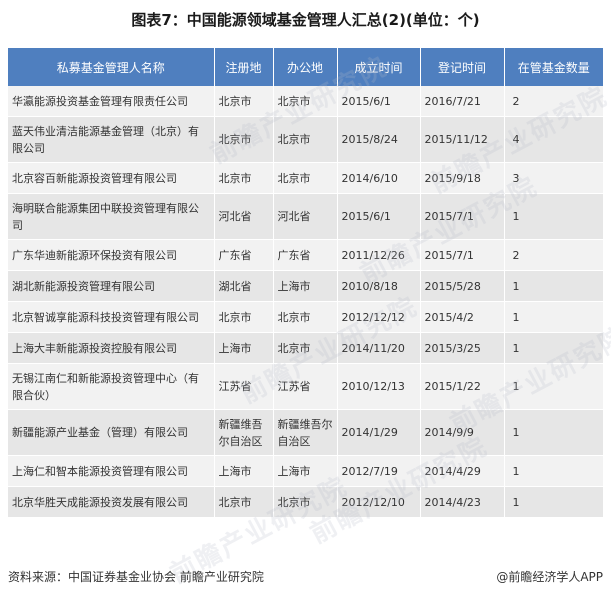 This screenshot has width=611, height=596. Describe the element at coordinates (111, 502) in the screenshot. I see `cell-manager-name: 北京华胜天成能源投资发展有限公司` at that location.